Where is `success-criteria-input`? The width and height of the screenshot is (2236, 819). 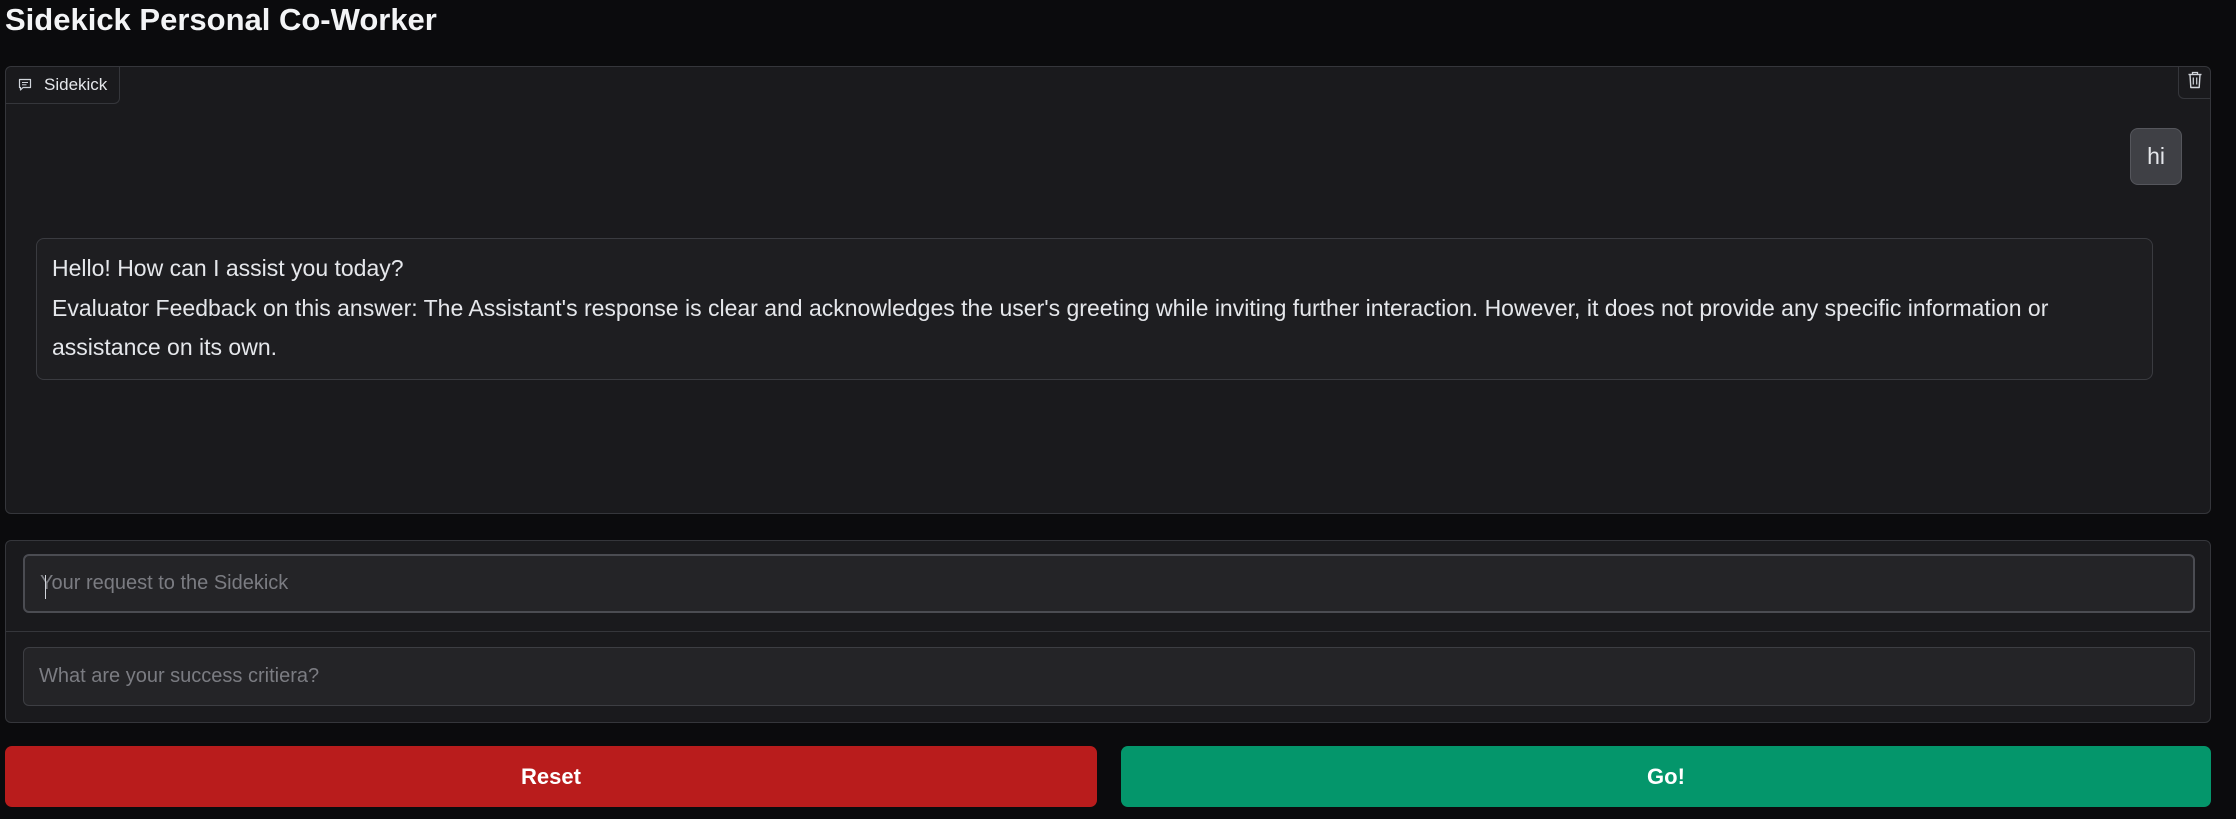
success-criteria-input is located at coordinates (1109, 676).